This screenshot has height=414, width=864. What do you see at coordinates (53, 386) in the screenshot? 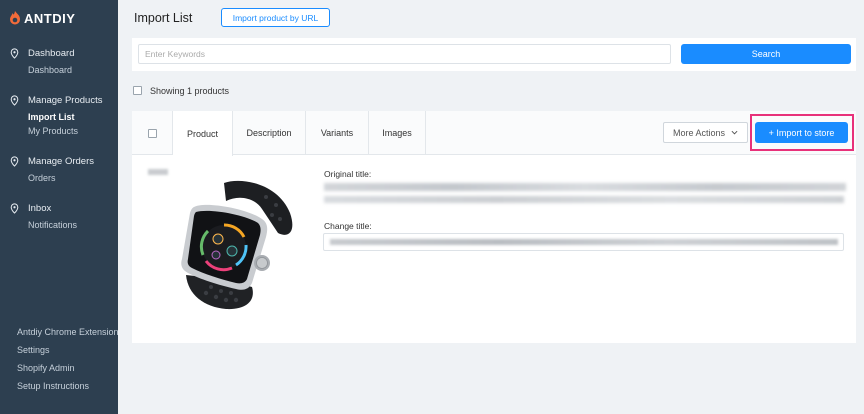
I see `footer-link-setup-instructions: Setup Instructions` at bounding box center [53, 386].